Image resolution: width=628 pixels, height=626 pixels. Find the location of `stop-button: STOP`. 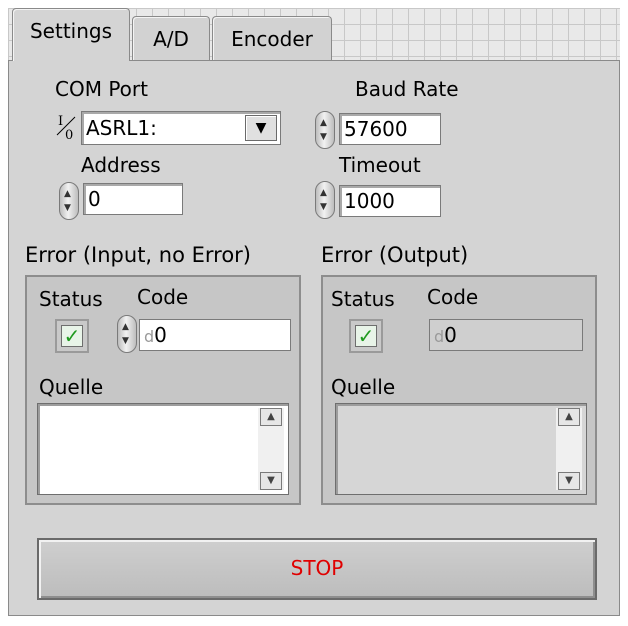

stop-button: STOP is located at coordinates (317, 569).